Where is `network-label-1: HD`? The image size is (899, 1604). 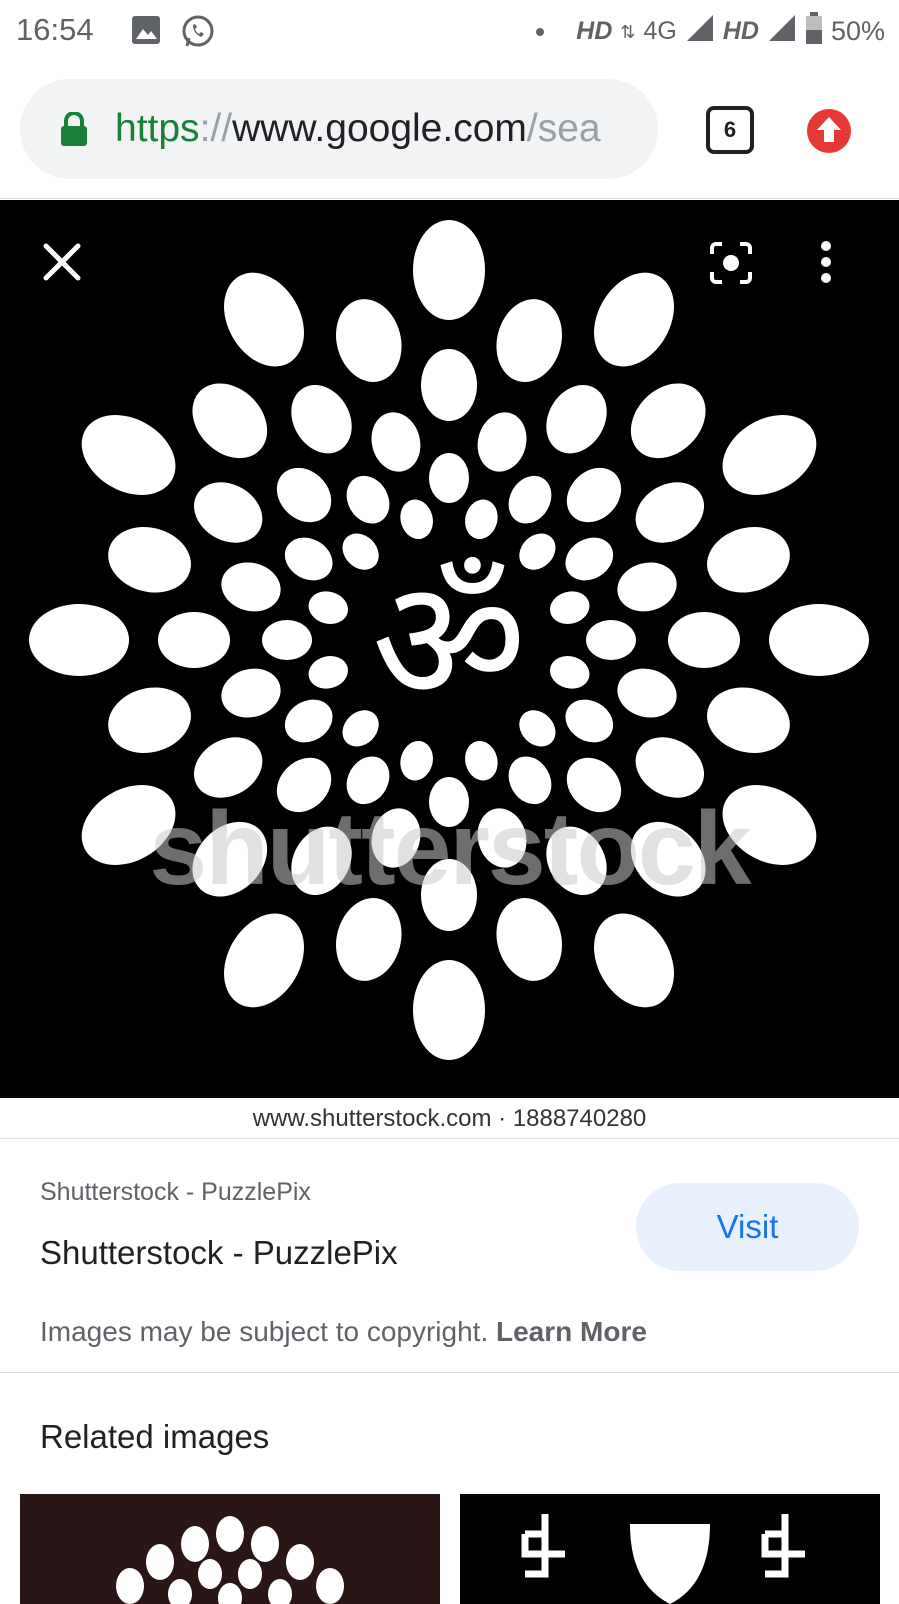
network-label-1: HD is located at coordinates (594, 31).